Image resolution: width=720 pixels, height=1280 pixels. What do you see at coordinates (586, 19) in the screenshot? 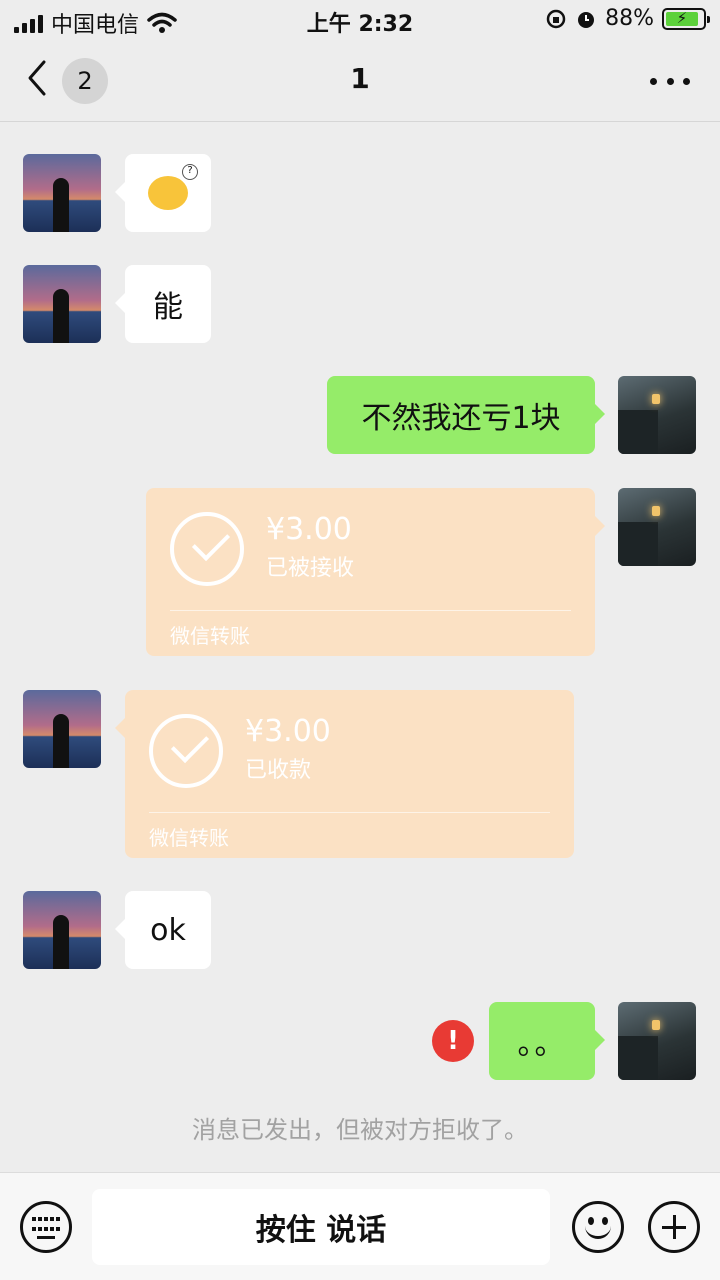
I see `alarm-icon` at bounding box center [586, 19].